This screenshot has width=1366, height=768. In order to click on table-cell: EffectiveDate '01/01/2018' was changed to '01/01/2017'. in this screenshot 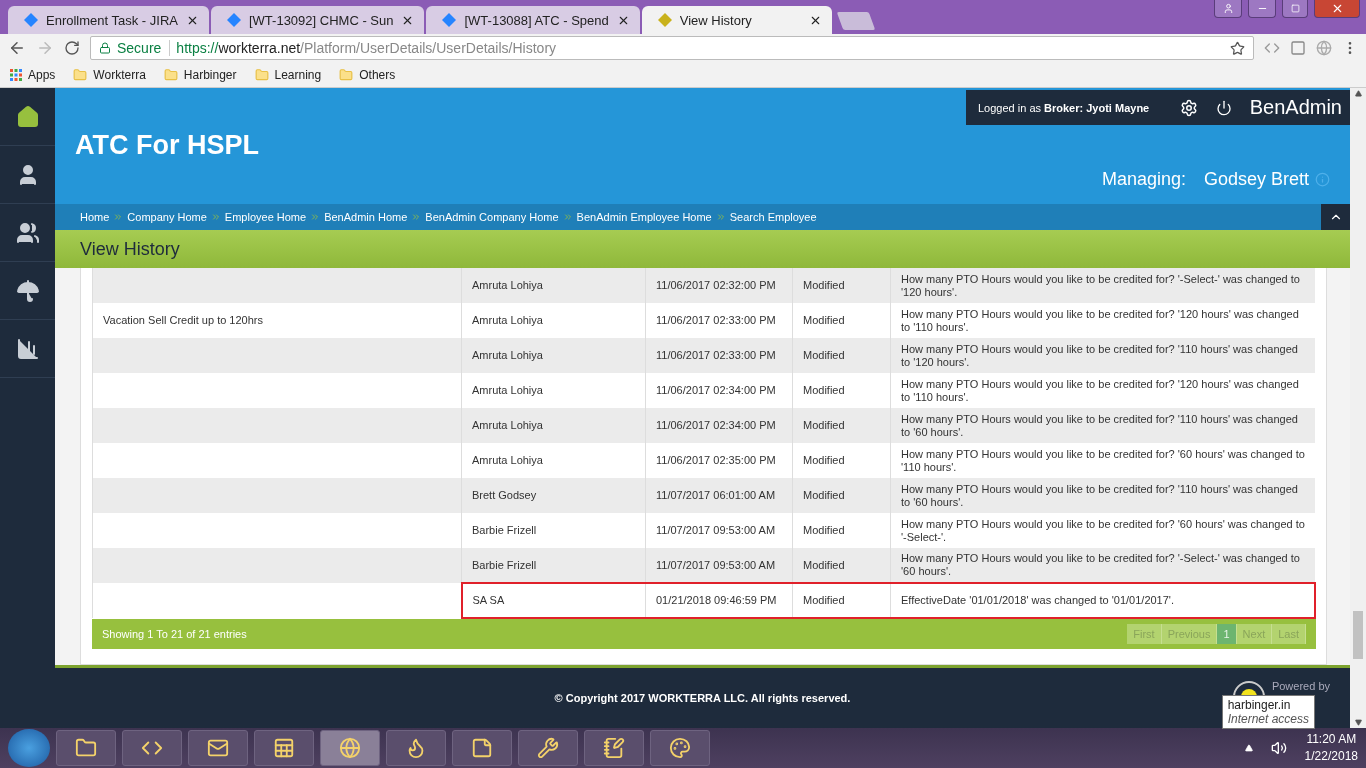, I will do `click(1102, 600)`.